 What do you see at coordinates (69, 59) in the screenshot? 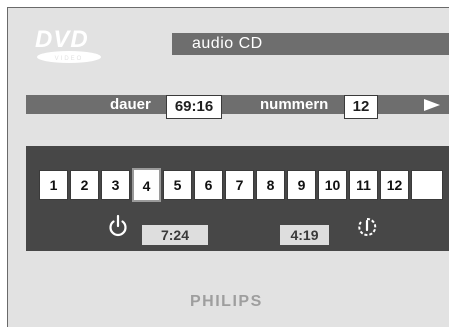
I see `svg-text: VIDEO` at bounding box center [69, 59].